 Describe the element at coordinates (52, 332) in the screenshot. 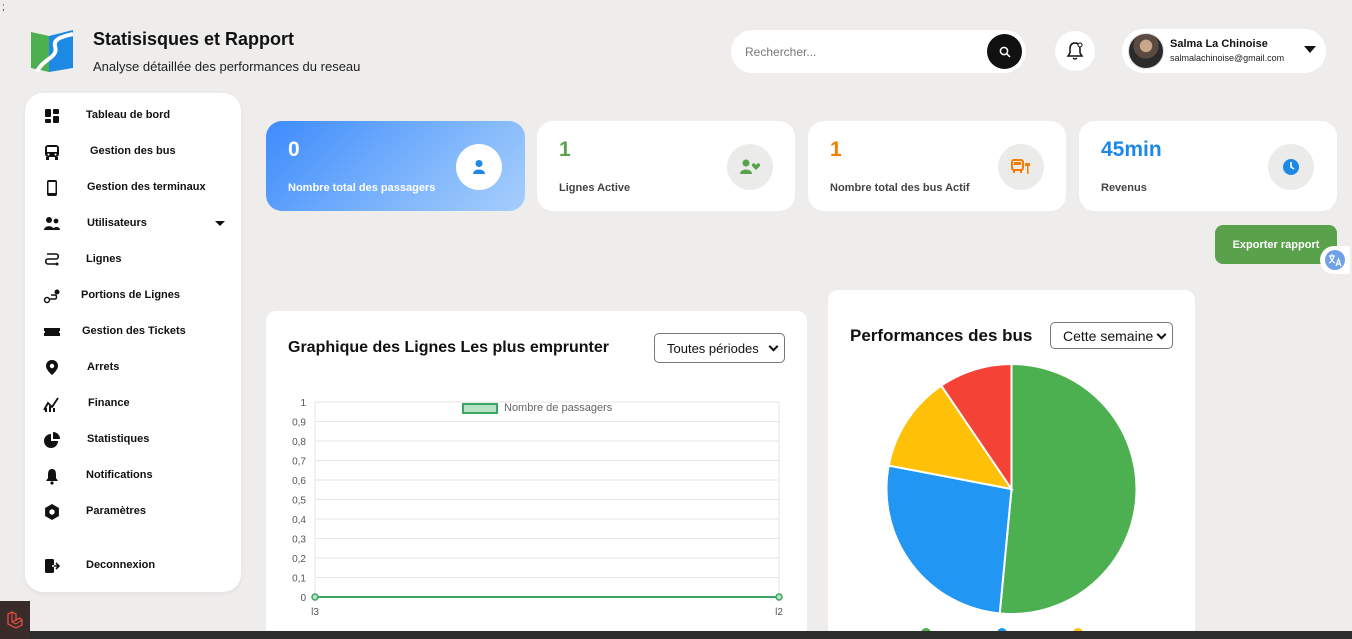

I see `ticket-icon` at that location.